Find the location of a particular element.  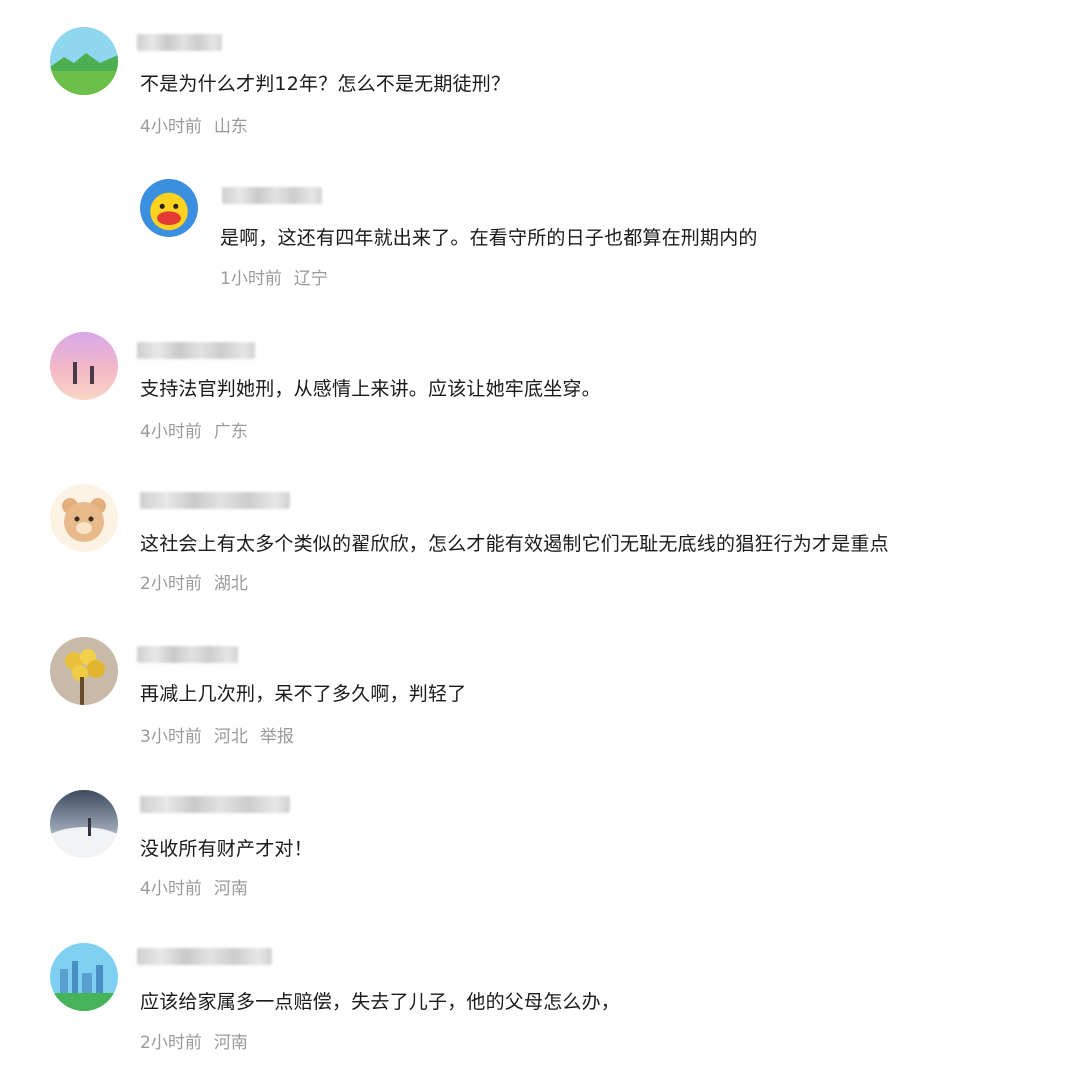

winter-avatar-icon is located at coordinates (84, 824).